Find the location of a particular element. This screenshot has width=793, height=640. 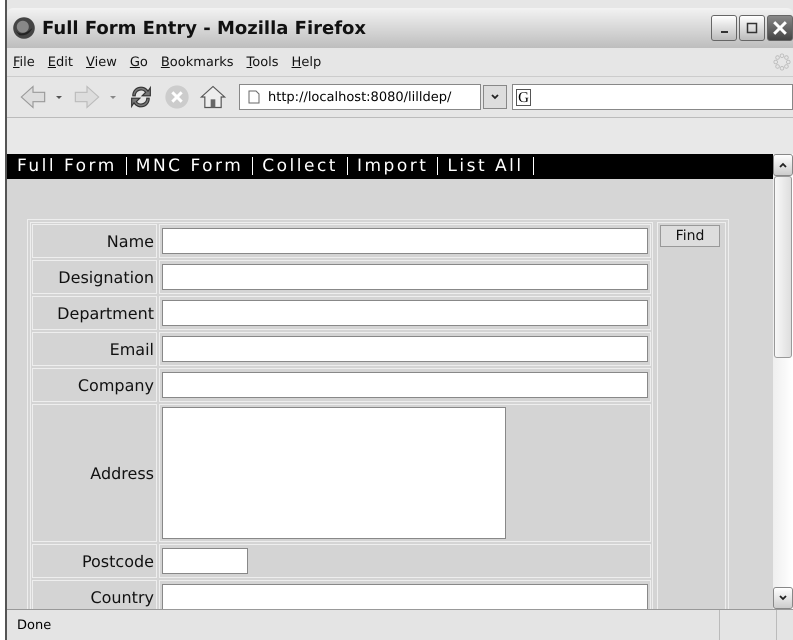

menu-item: Tools is located at coordinates (263, 62).